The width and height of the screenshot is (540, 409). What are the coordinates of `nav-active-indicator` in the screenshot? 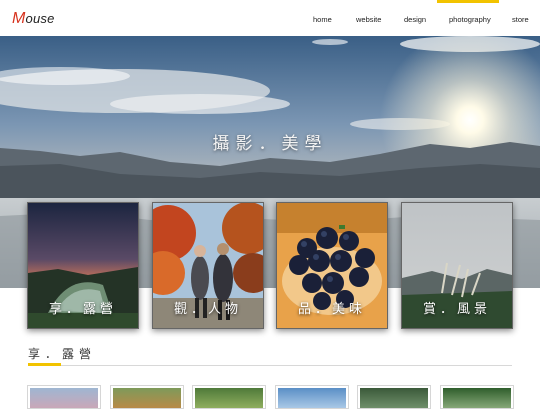 It's located at (468, 1).